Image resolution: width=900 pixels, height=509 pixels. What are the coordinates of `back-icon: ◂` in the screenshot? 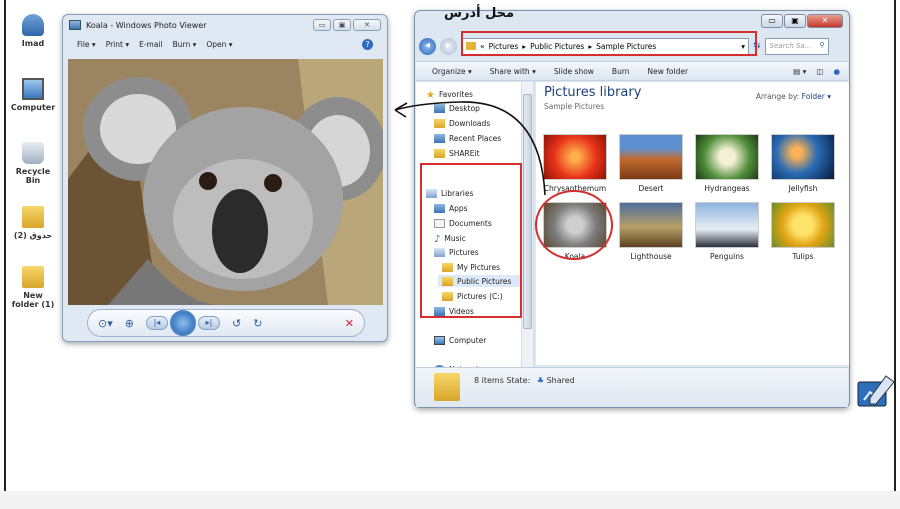 It's located at (427, 46).